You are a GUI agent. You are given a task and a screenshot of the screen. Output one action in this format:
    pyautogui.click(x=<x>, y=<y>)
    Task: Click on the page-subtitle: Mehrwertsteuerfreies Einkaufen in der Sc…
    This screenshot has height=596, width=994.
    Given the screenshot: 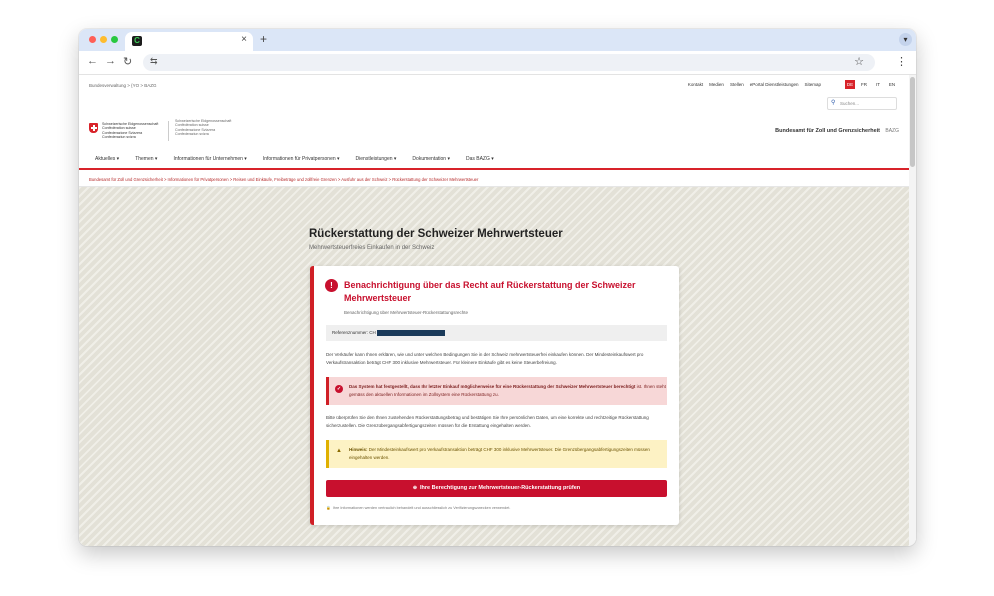 What is the action you would take?
    pyautogui.click(x=372, y=248)
    